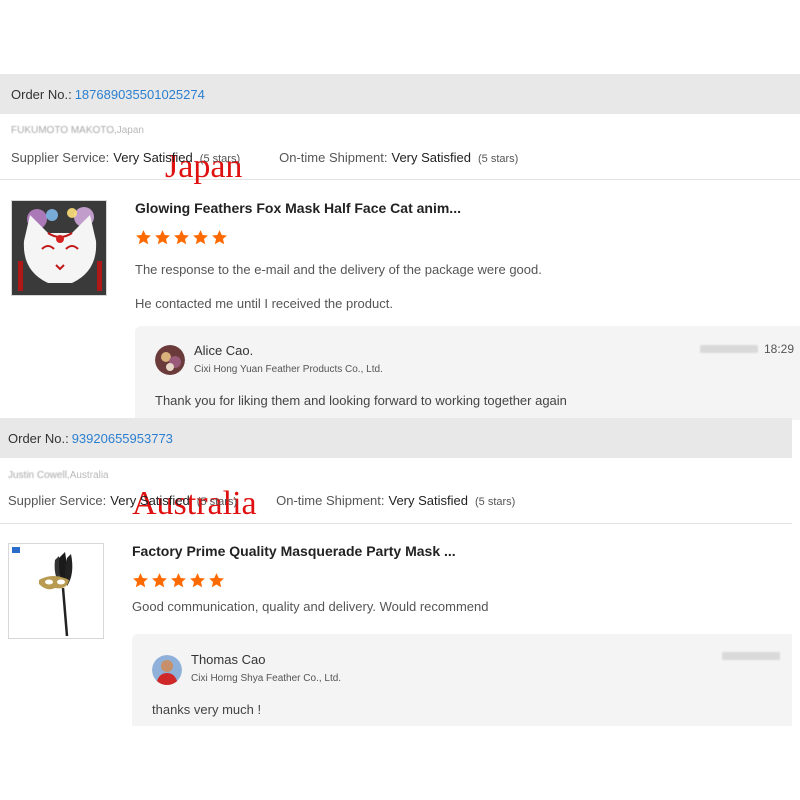 Image resolution: width=800 pixels, height=800 pixels. I want to click on reply-time, so click(754, 656).